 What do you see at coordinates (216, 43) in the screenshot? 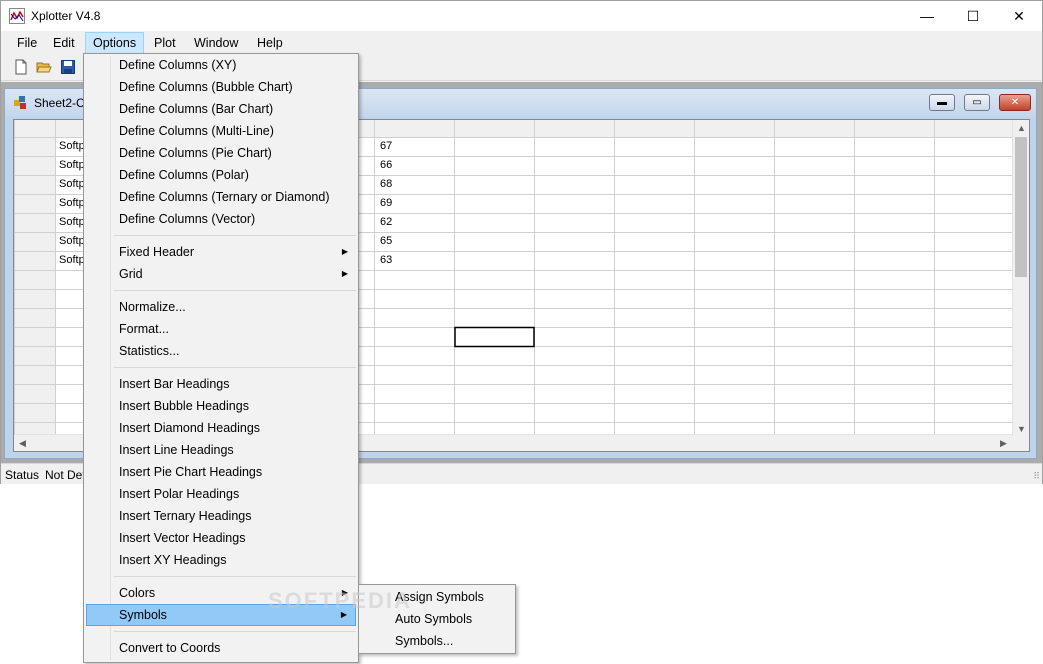
I see `menu-window: Window` at bounding box center [216, 43].